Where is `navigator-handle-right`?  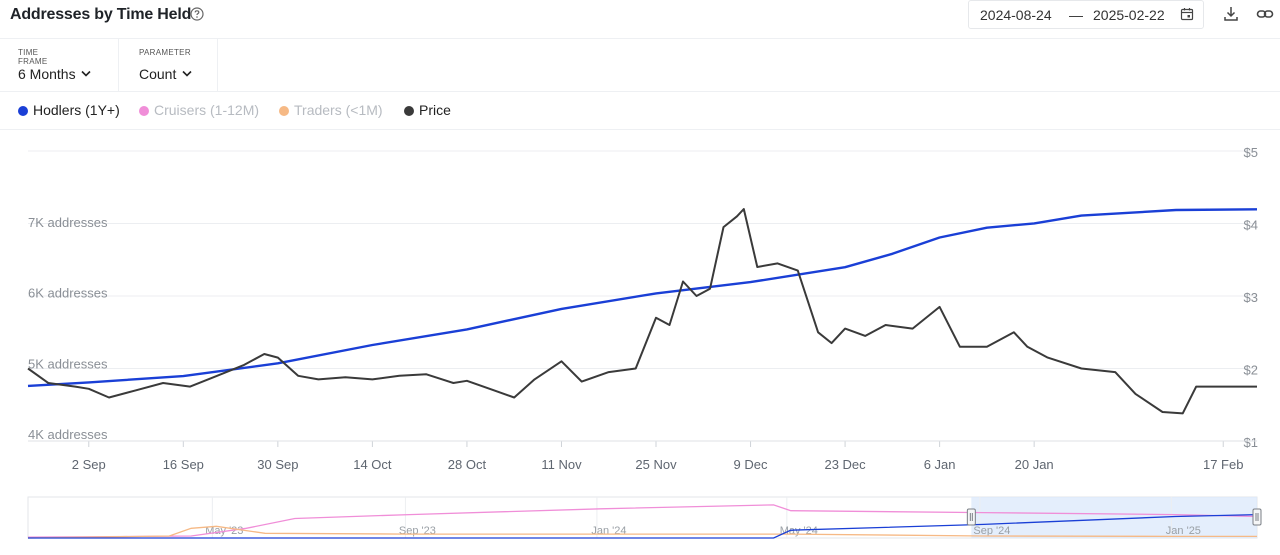 navigator-handle-right is located at coordinates (1257, 517).